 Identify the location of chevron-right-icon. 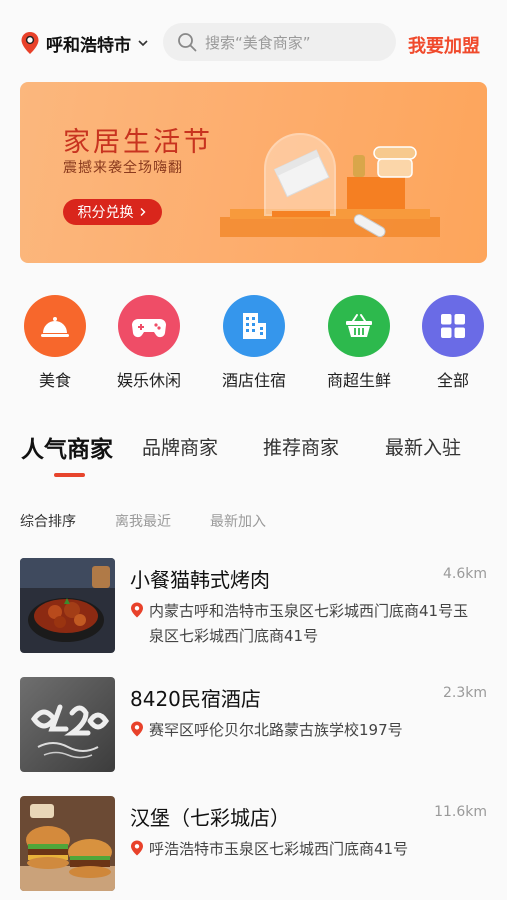
(142, 212).